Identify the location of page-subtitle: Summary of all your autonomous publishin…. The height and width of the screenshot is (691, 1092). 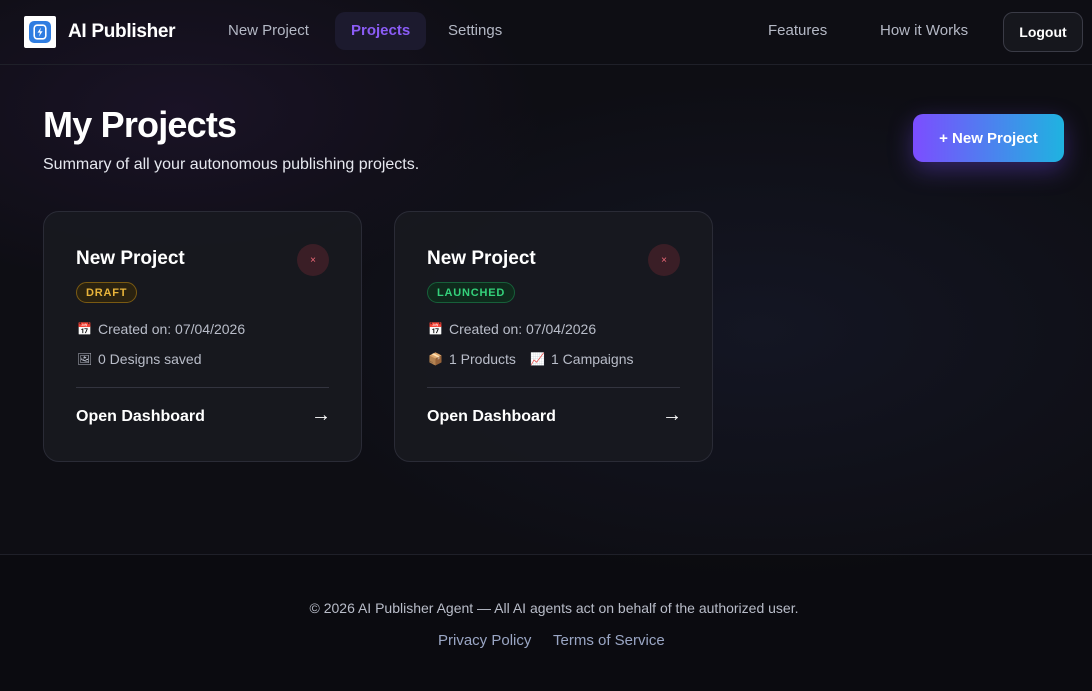
(231, 164).